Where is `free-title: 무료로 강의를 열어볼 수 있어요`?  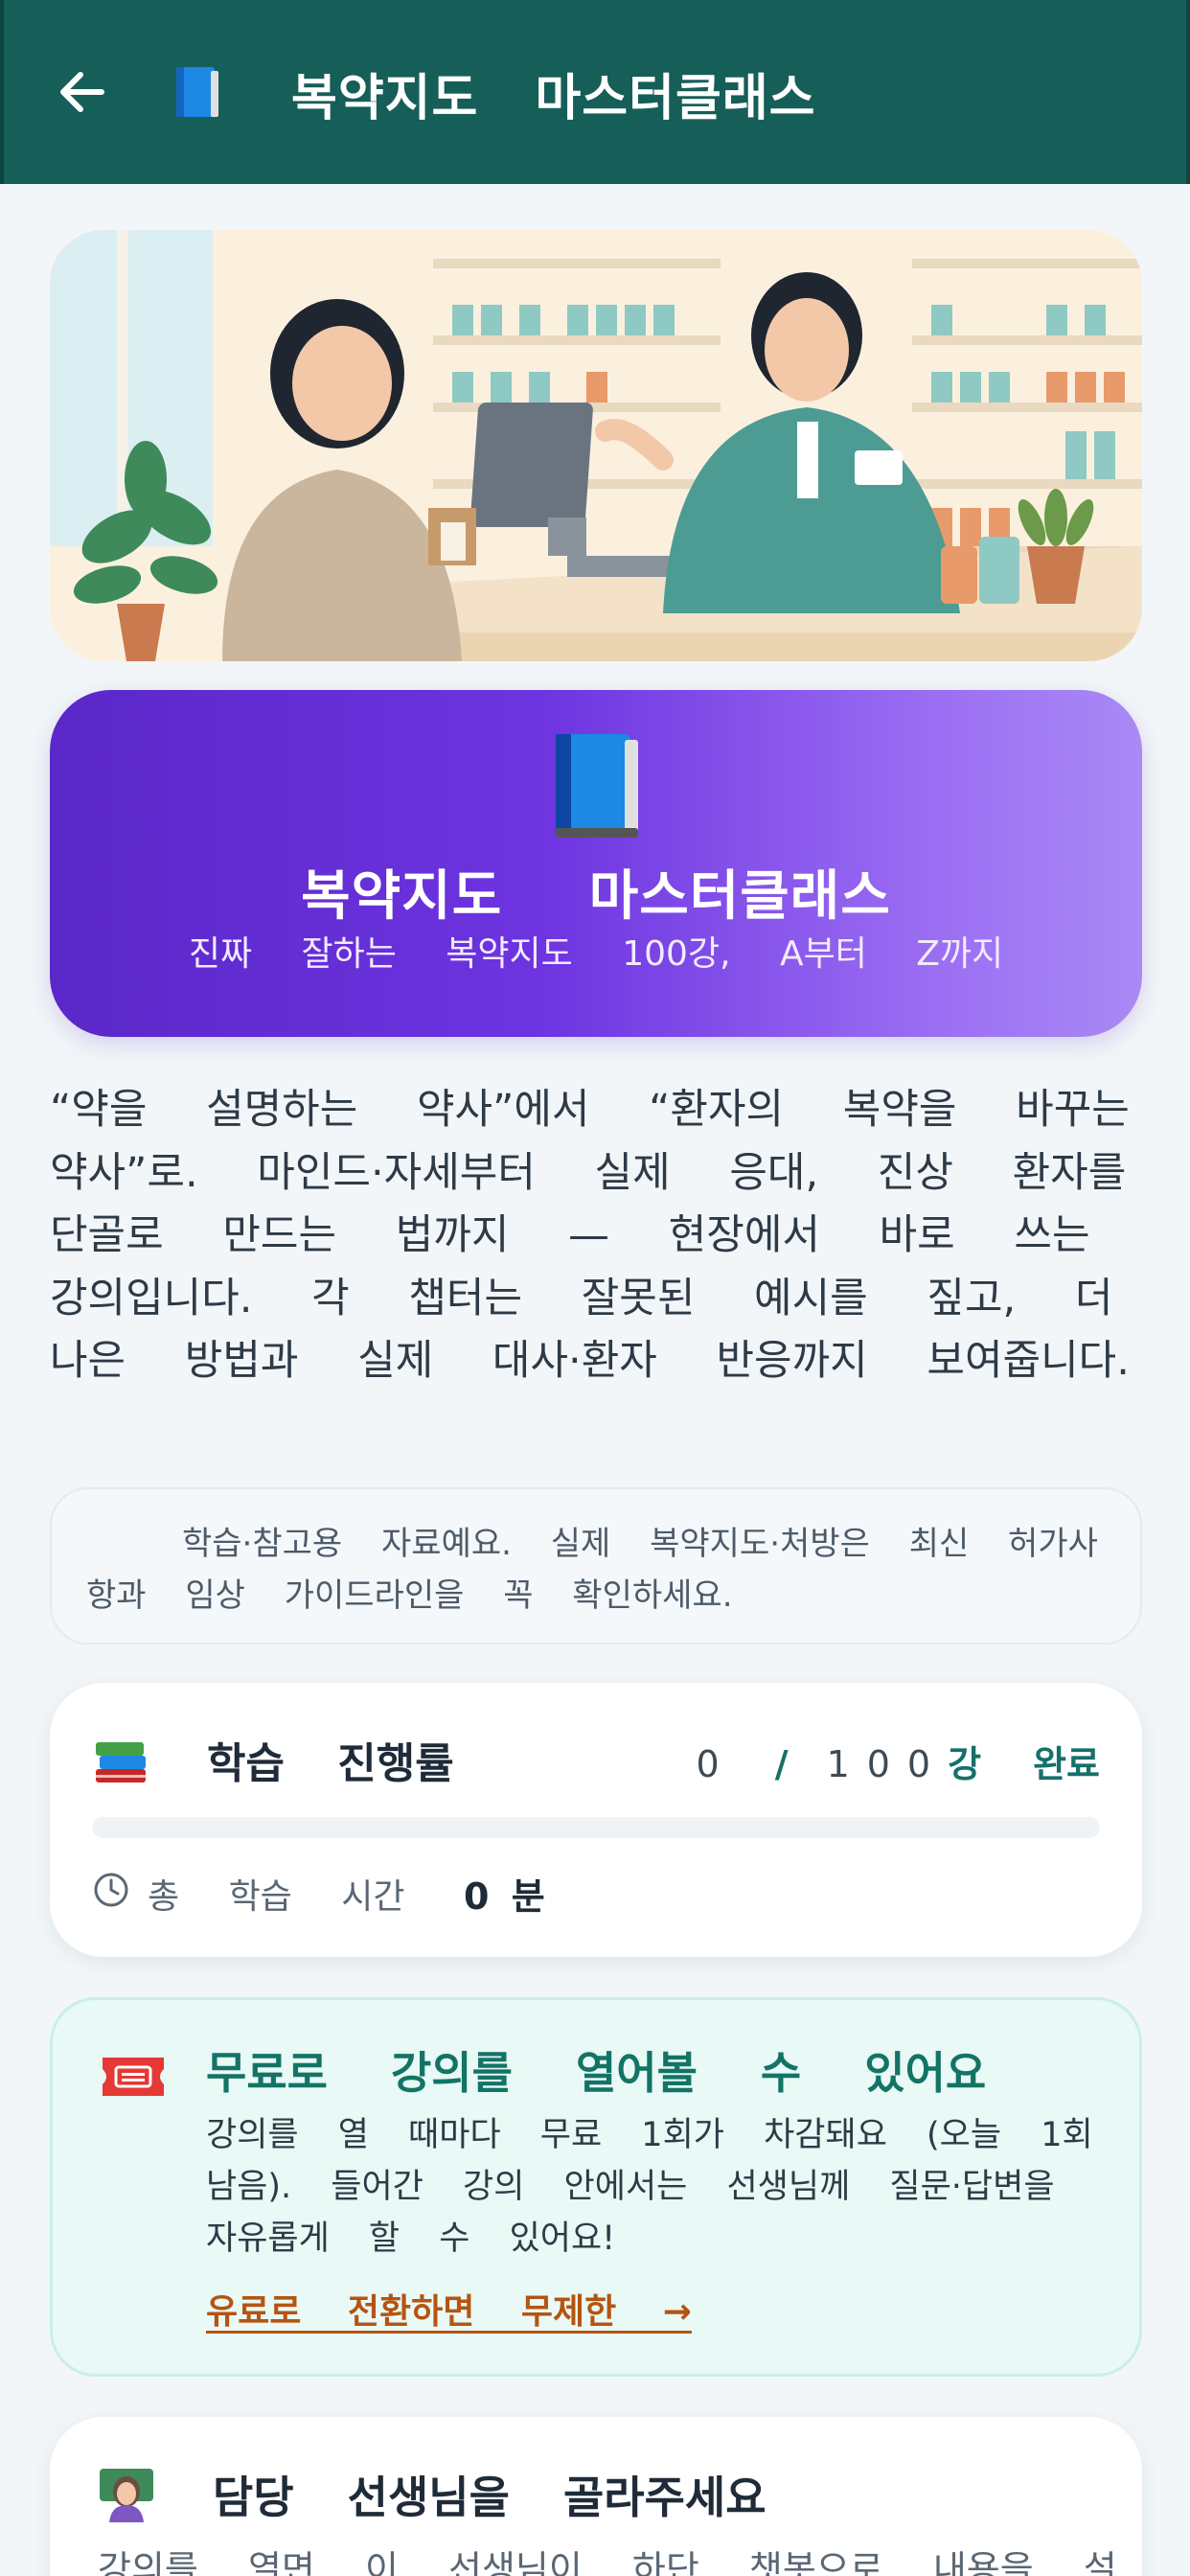 free-title: 무료로 강의를 열어볼 수 있어요 is located at coordinates (596, 2073).